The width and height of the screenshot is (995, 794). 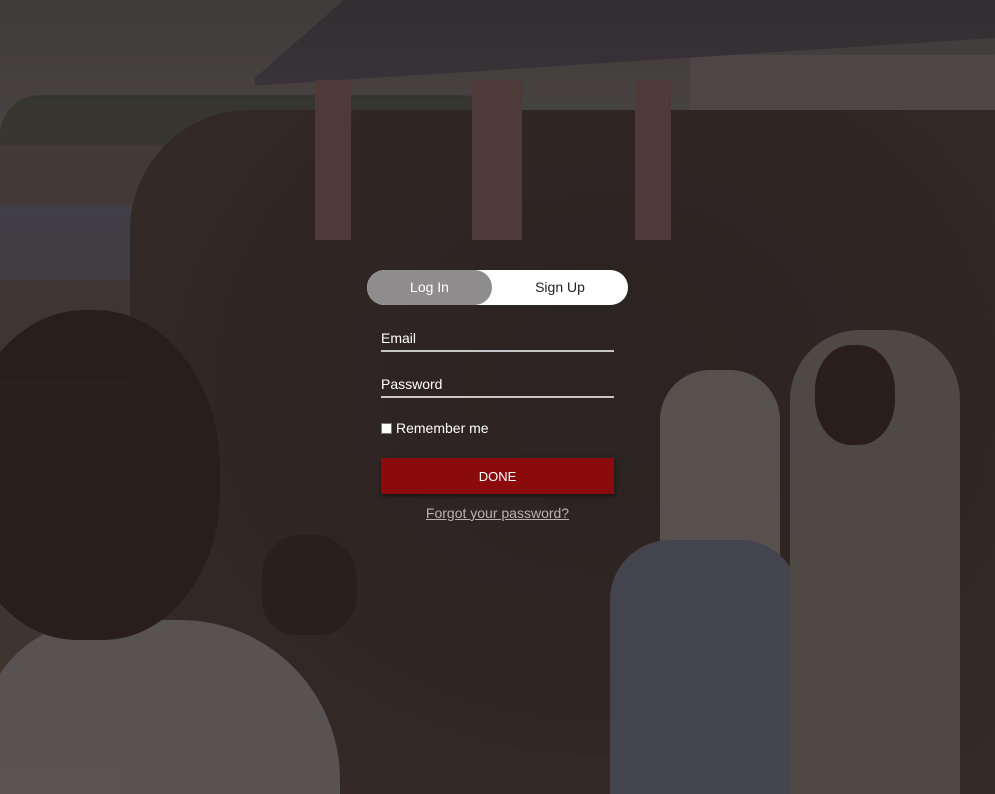 I want to click on auth-tabs: Log In Sign Up, so click(x=497, y=287).